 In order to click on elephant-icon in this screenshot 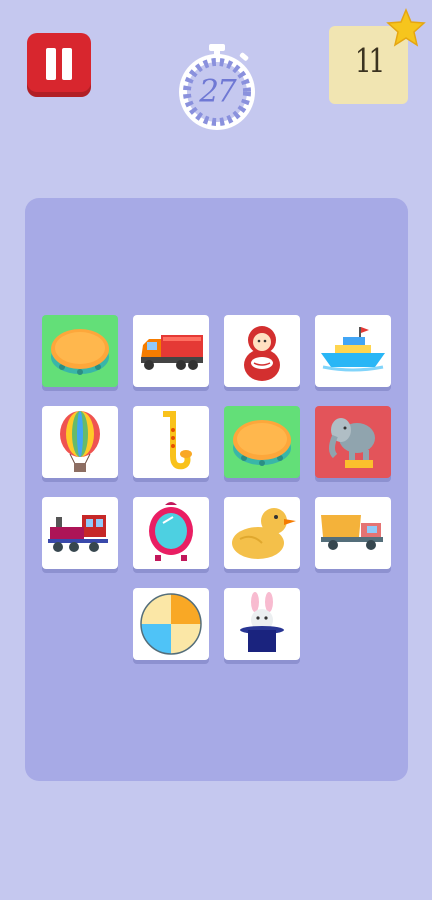, I will do `click(352, 443)`.